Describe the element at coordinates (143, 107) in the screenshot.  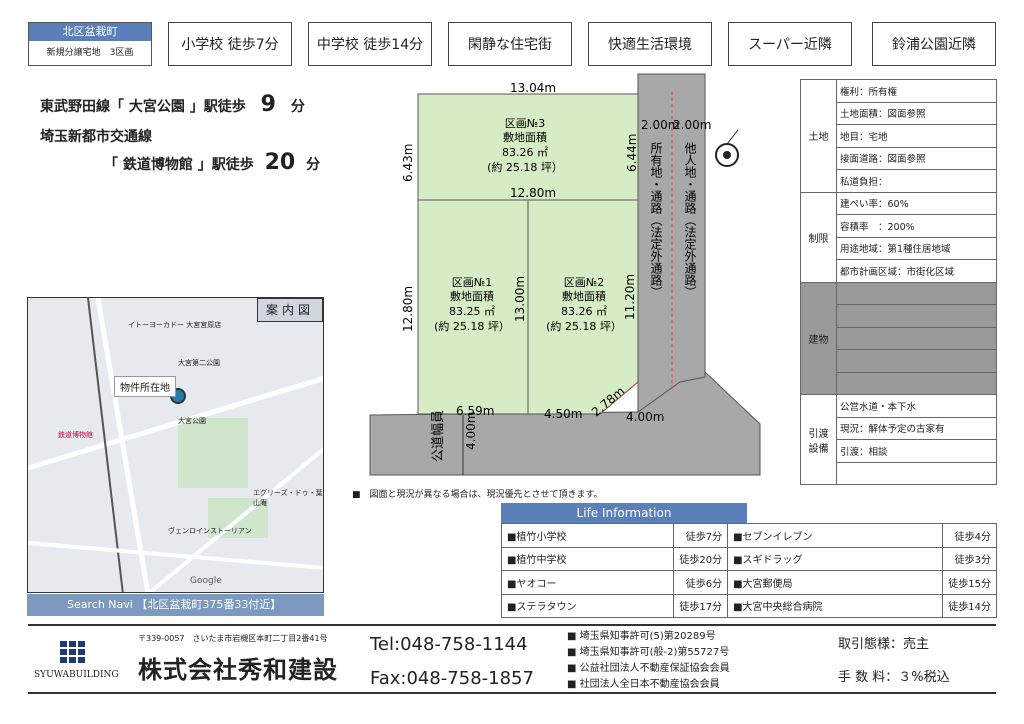
I see `access-1-text: 東武野田線「 大宮公園 」駅徒歩` at that location.